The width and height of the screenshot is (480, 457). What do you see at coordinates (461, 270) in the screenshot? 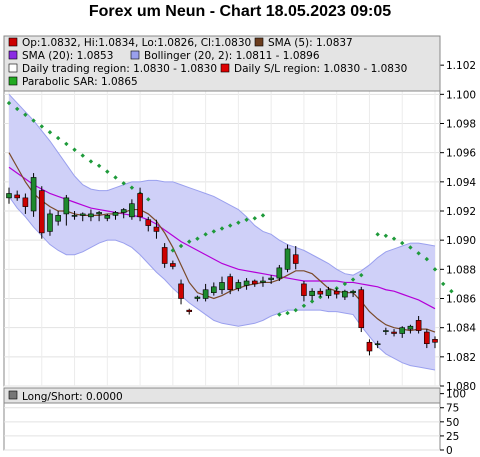
I see `y-tick-label: 1.088` at bounding box center [461, 270].